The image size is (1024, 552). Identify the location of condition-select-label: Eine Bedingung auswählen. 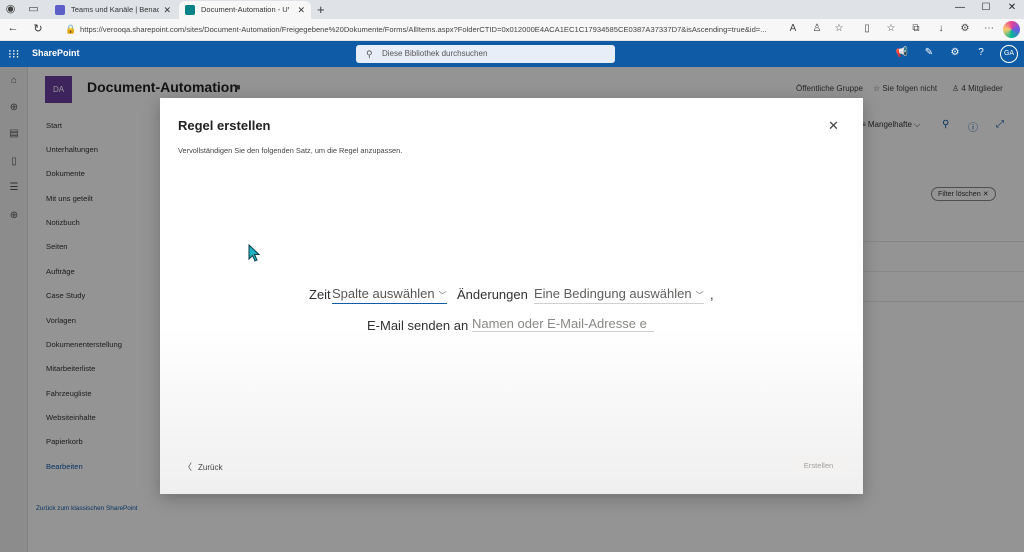
(613, 293).